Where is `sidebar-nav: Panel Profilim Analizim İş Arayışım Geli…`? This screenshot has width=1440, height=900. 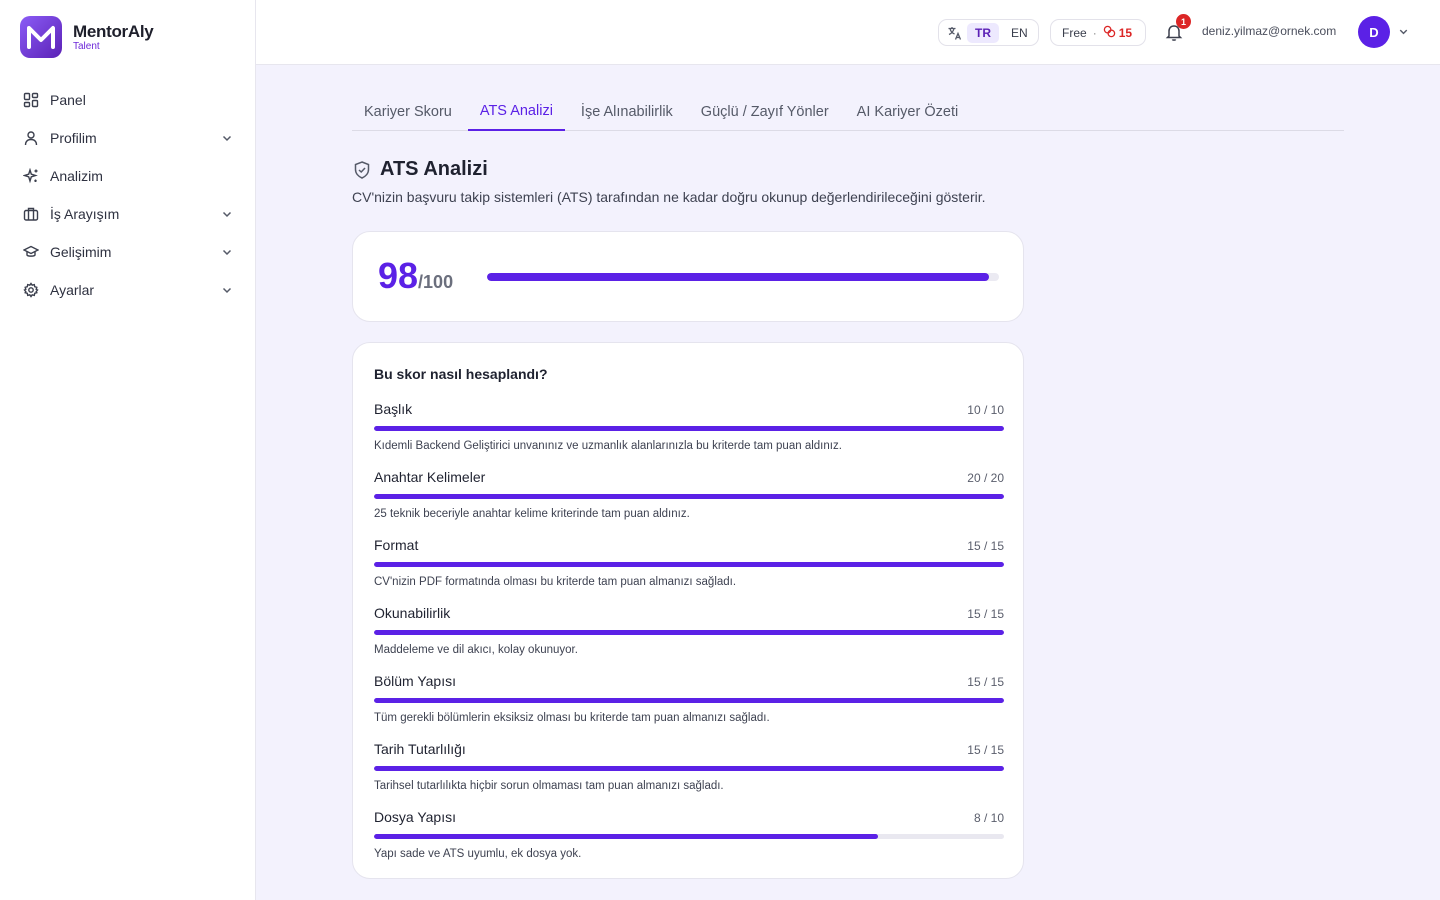
sidebar-nav: Panel Profilim Analizim İş Arayışım Geli… is located at coordinates (128, 195).